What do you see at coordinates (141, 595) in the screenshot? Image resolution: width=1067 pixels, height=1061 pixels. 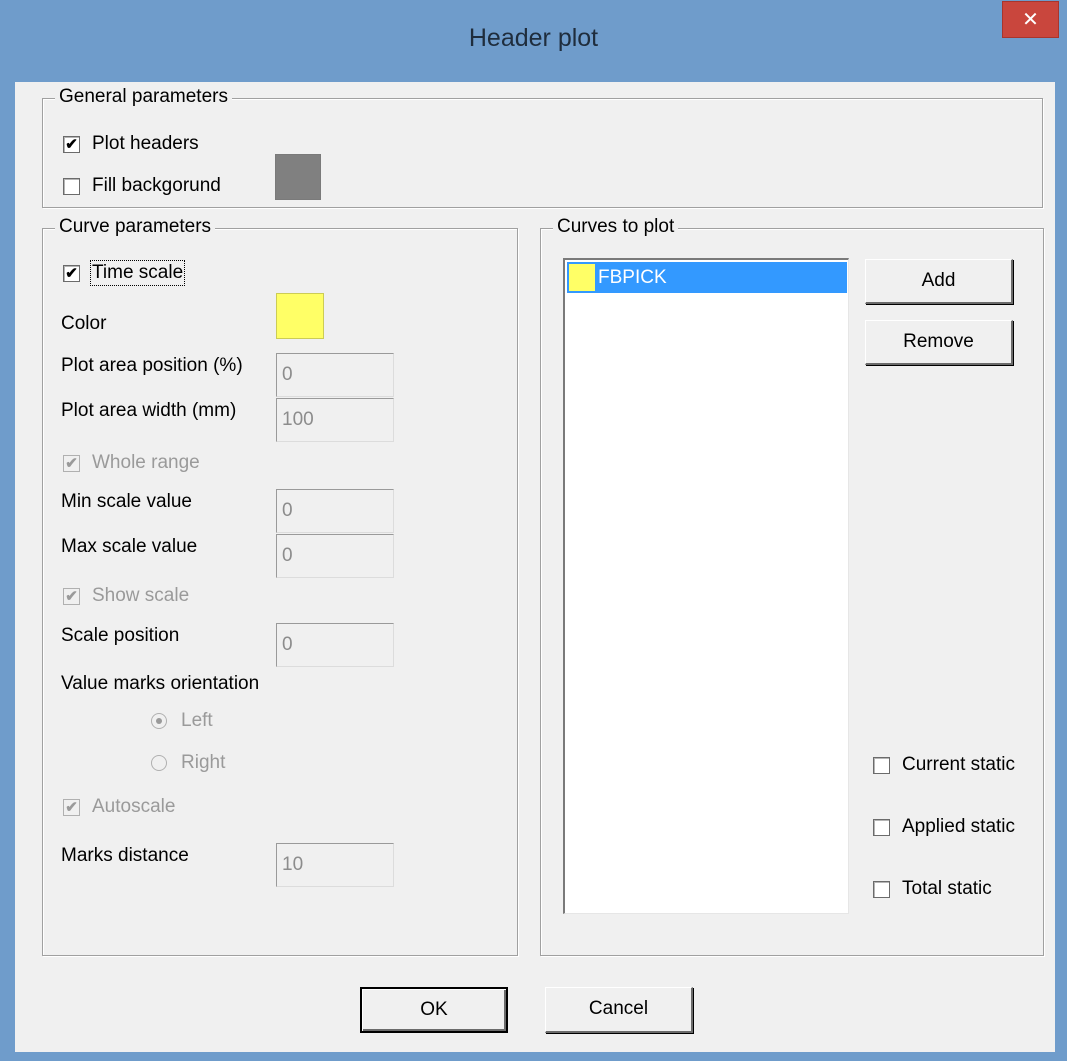 I see `show-scale-label: Show scale` at bounding box center [141, 595].